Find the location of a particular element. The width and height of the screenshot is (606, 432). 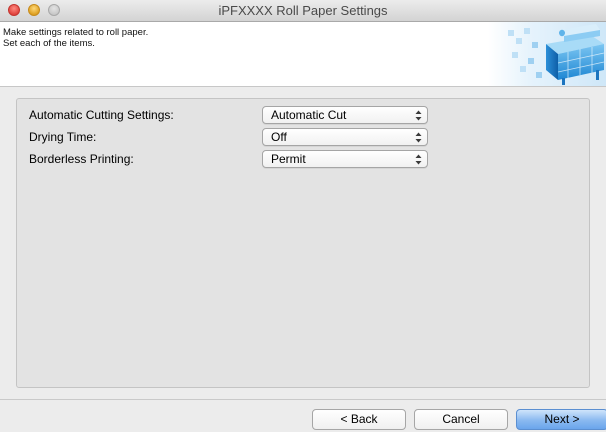

window-title: iPFXXXX Roll Paper Settings is located at coordinates (303, 10).